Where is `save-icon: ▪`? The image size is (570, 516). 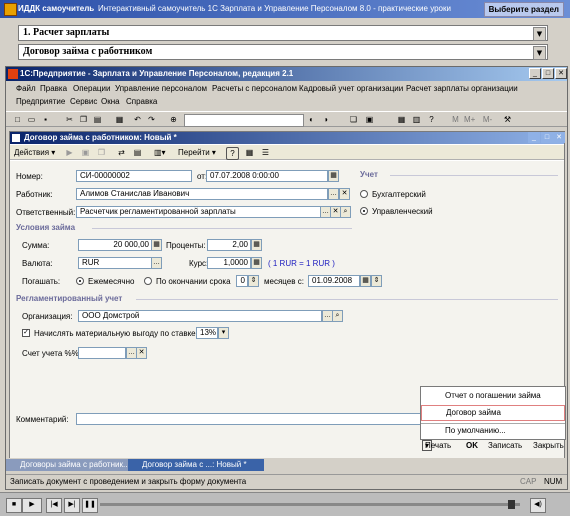 save-icon: ▪ is located at coordinates (45, 119).